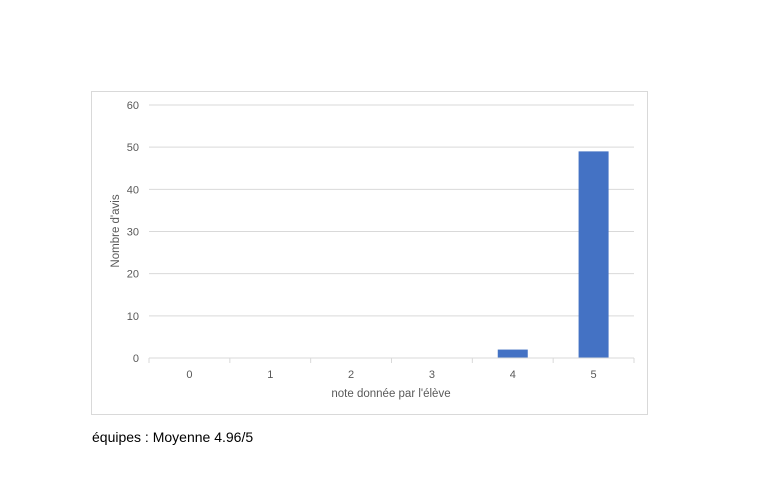  Describe the element at coordinates (189, 375) in the screenshot. I see `x-tick-label: 0` at that location.